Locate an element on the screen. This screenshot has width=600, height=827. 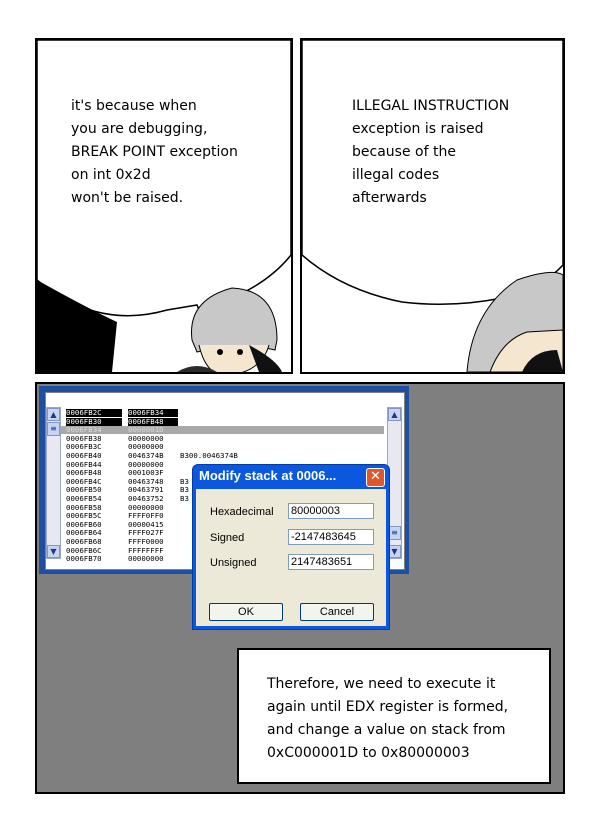
caption-line: won't be raised. is located at coordinates (127, 198).